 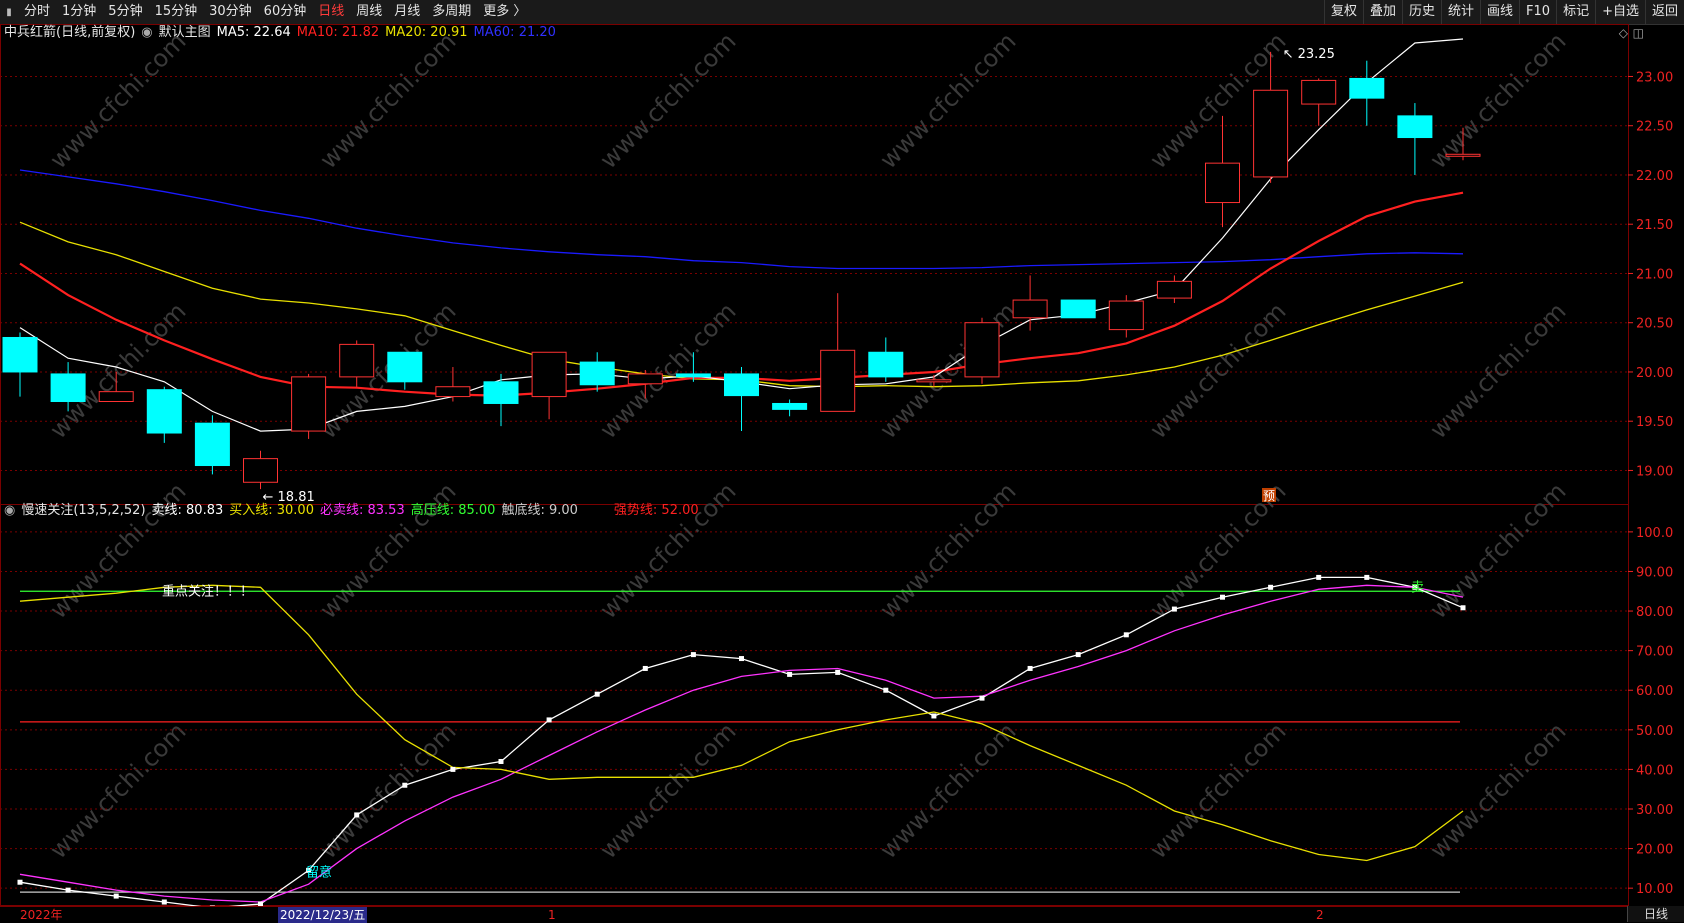 I want to click on must-sell-value: 必卖线: 83.53, so click(x=362, y=510).